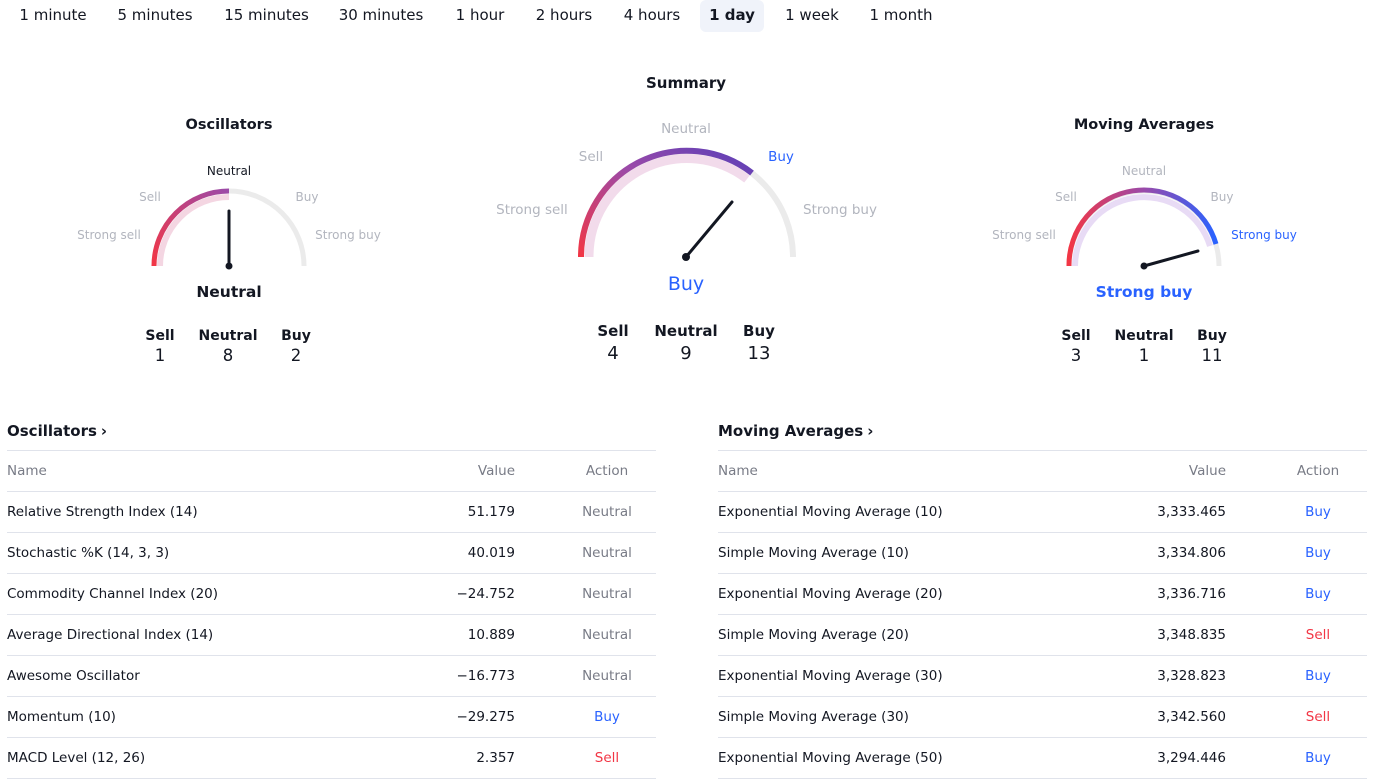 Image resolution: width=1379 pixels, height=779 pixels. What do you see at coordinates (830, 676) in the screenshot?
I see `indicator-name: Exponential Moving Average (30)` at bounding box center [830, 676].